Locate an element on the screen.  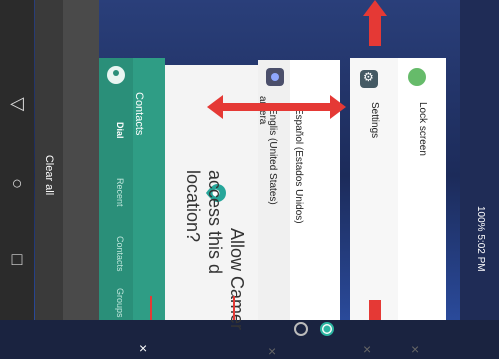
language-option-spanish: Español (Estados Unidos) is located at coordinates (298, 166).